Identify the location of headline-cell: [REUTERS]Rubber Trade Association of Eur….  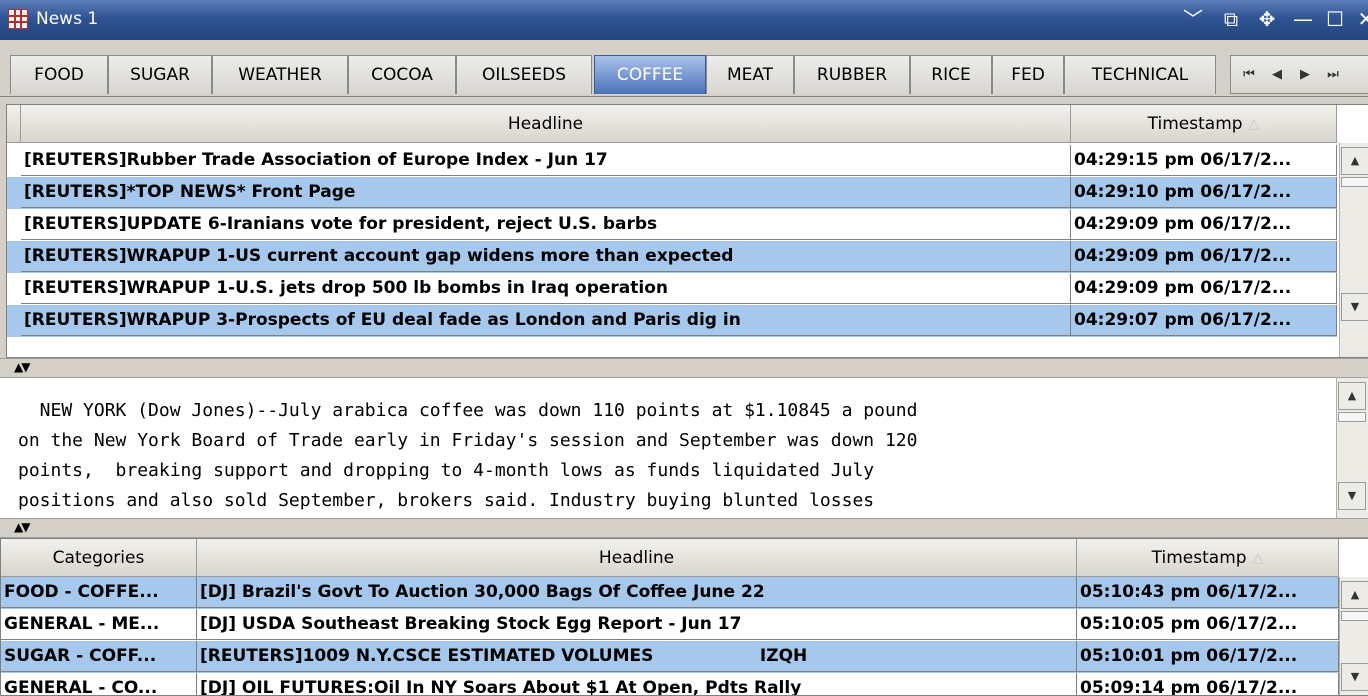
(546, 160).